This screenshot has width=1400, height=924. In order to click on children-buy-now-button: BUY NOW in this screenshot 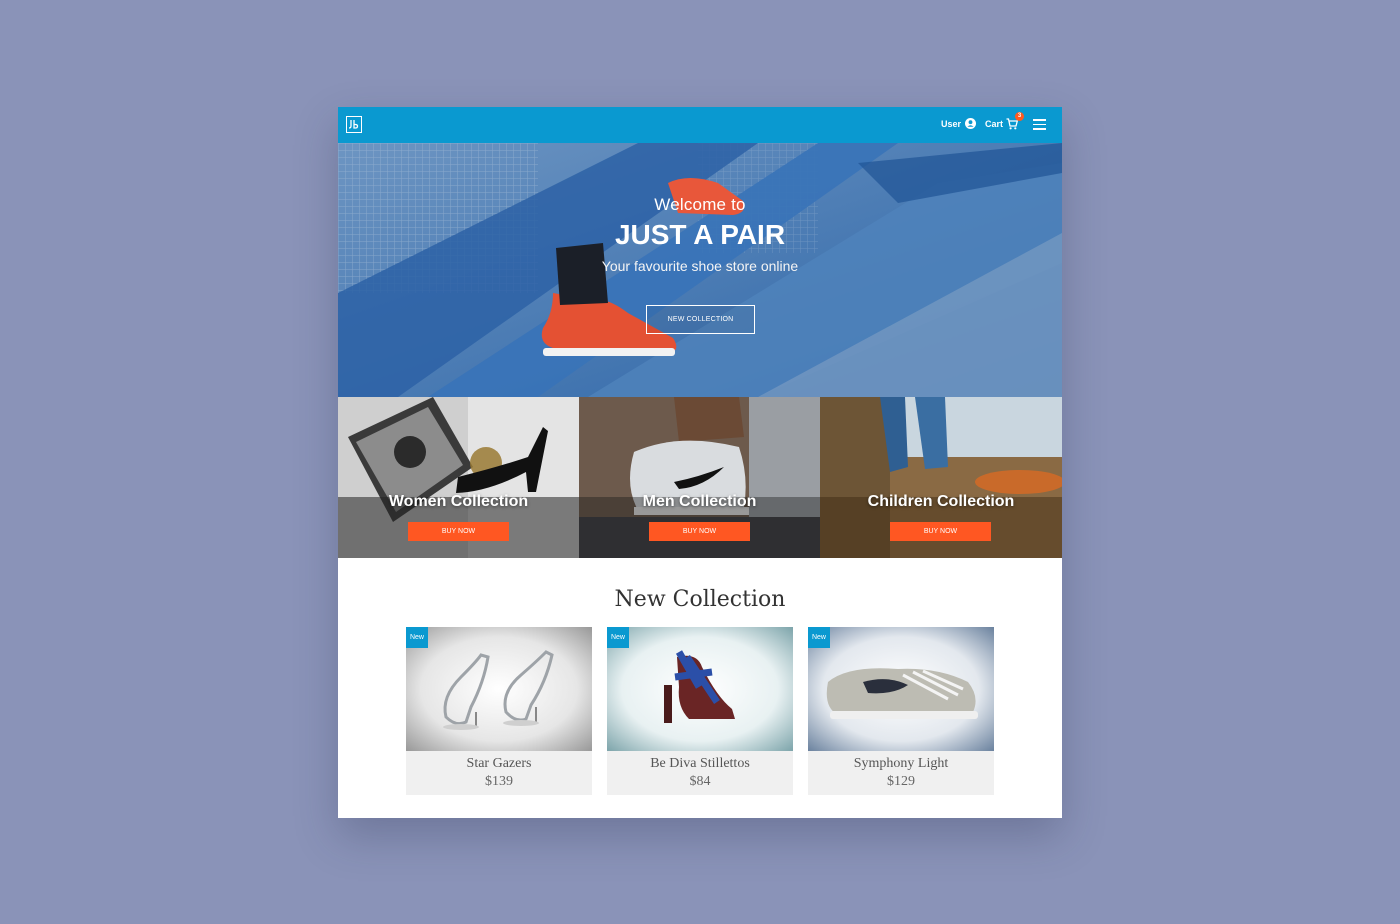, I will do `click(940, 531)`.